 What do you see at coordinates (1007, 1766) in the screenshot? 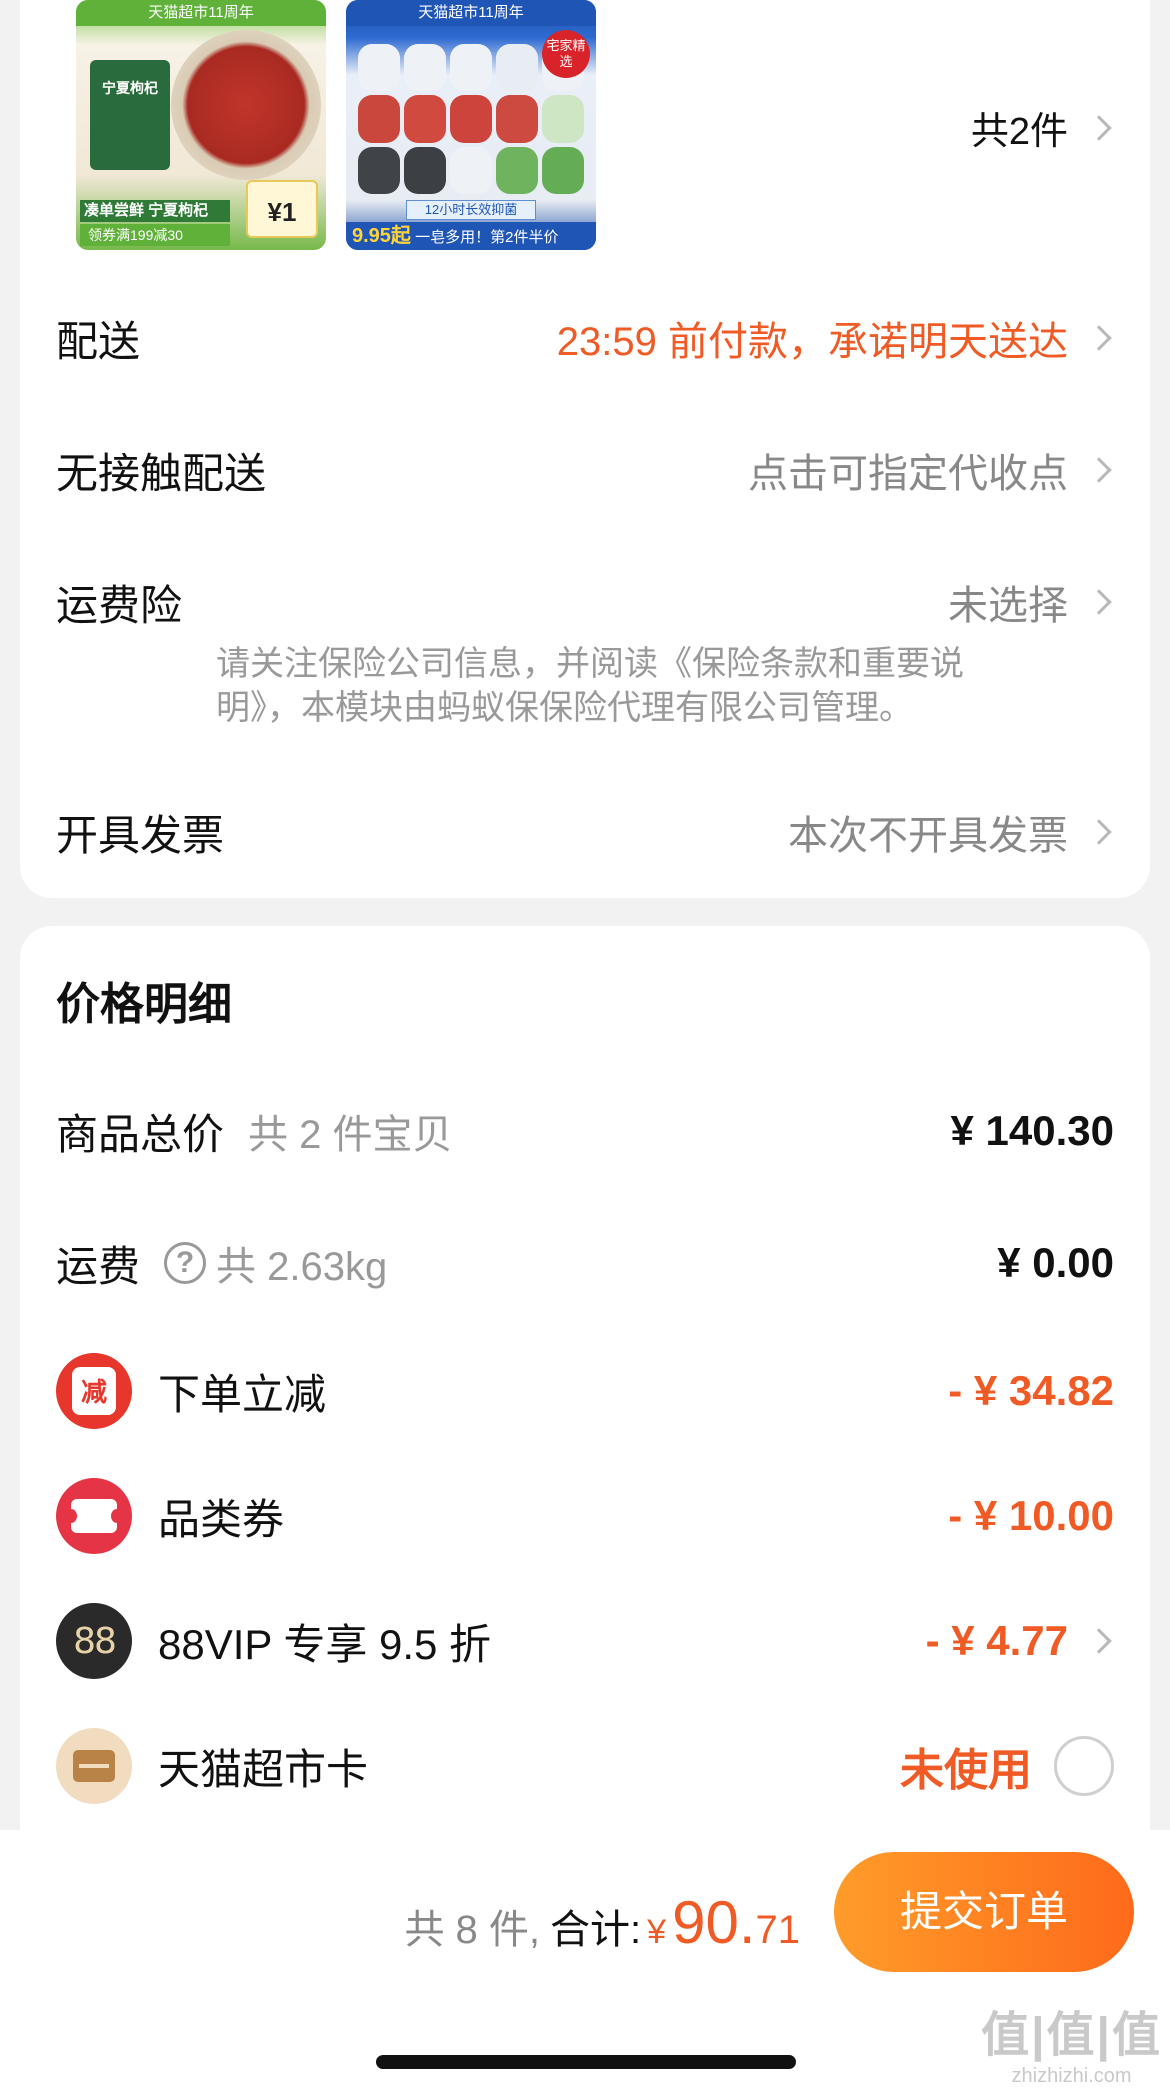
I see `market-card-status: 未使用` at bounding box center [1007, 1766].